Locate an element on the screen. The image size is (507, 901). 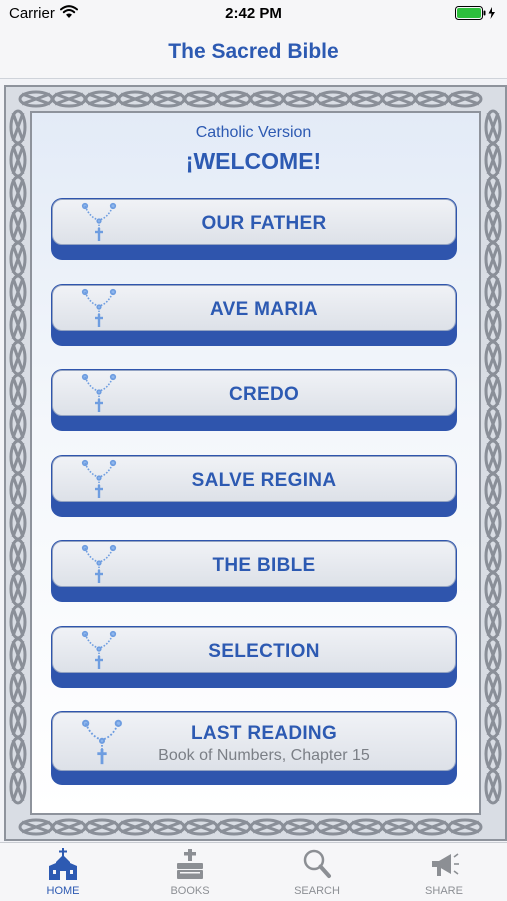
button-label: SALVE REGINA is located at coordinates (264, 480).